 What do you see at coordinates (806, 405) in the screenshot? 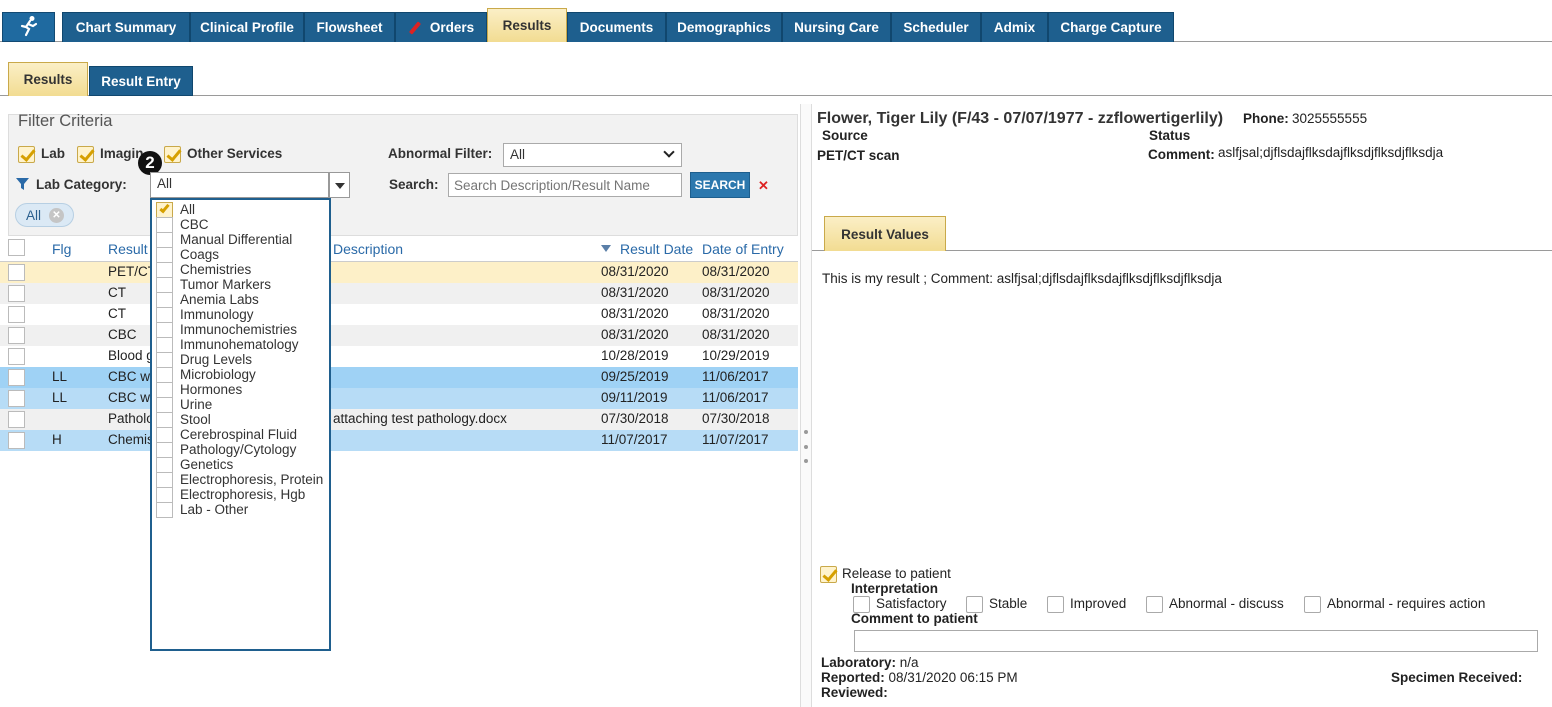
I see `panel-splitter` at bounding box center [806, 405].